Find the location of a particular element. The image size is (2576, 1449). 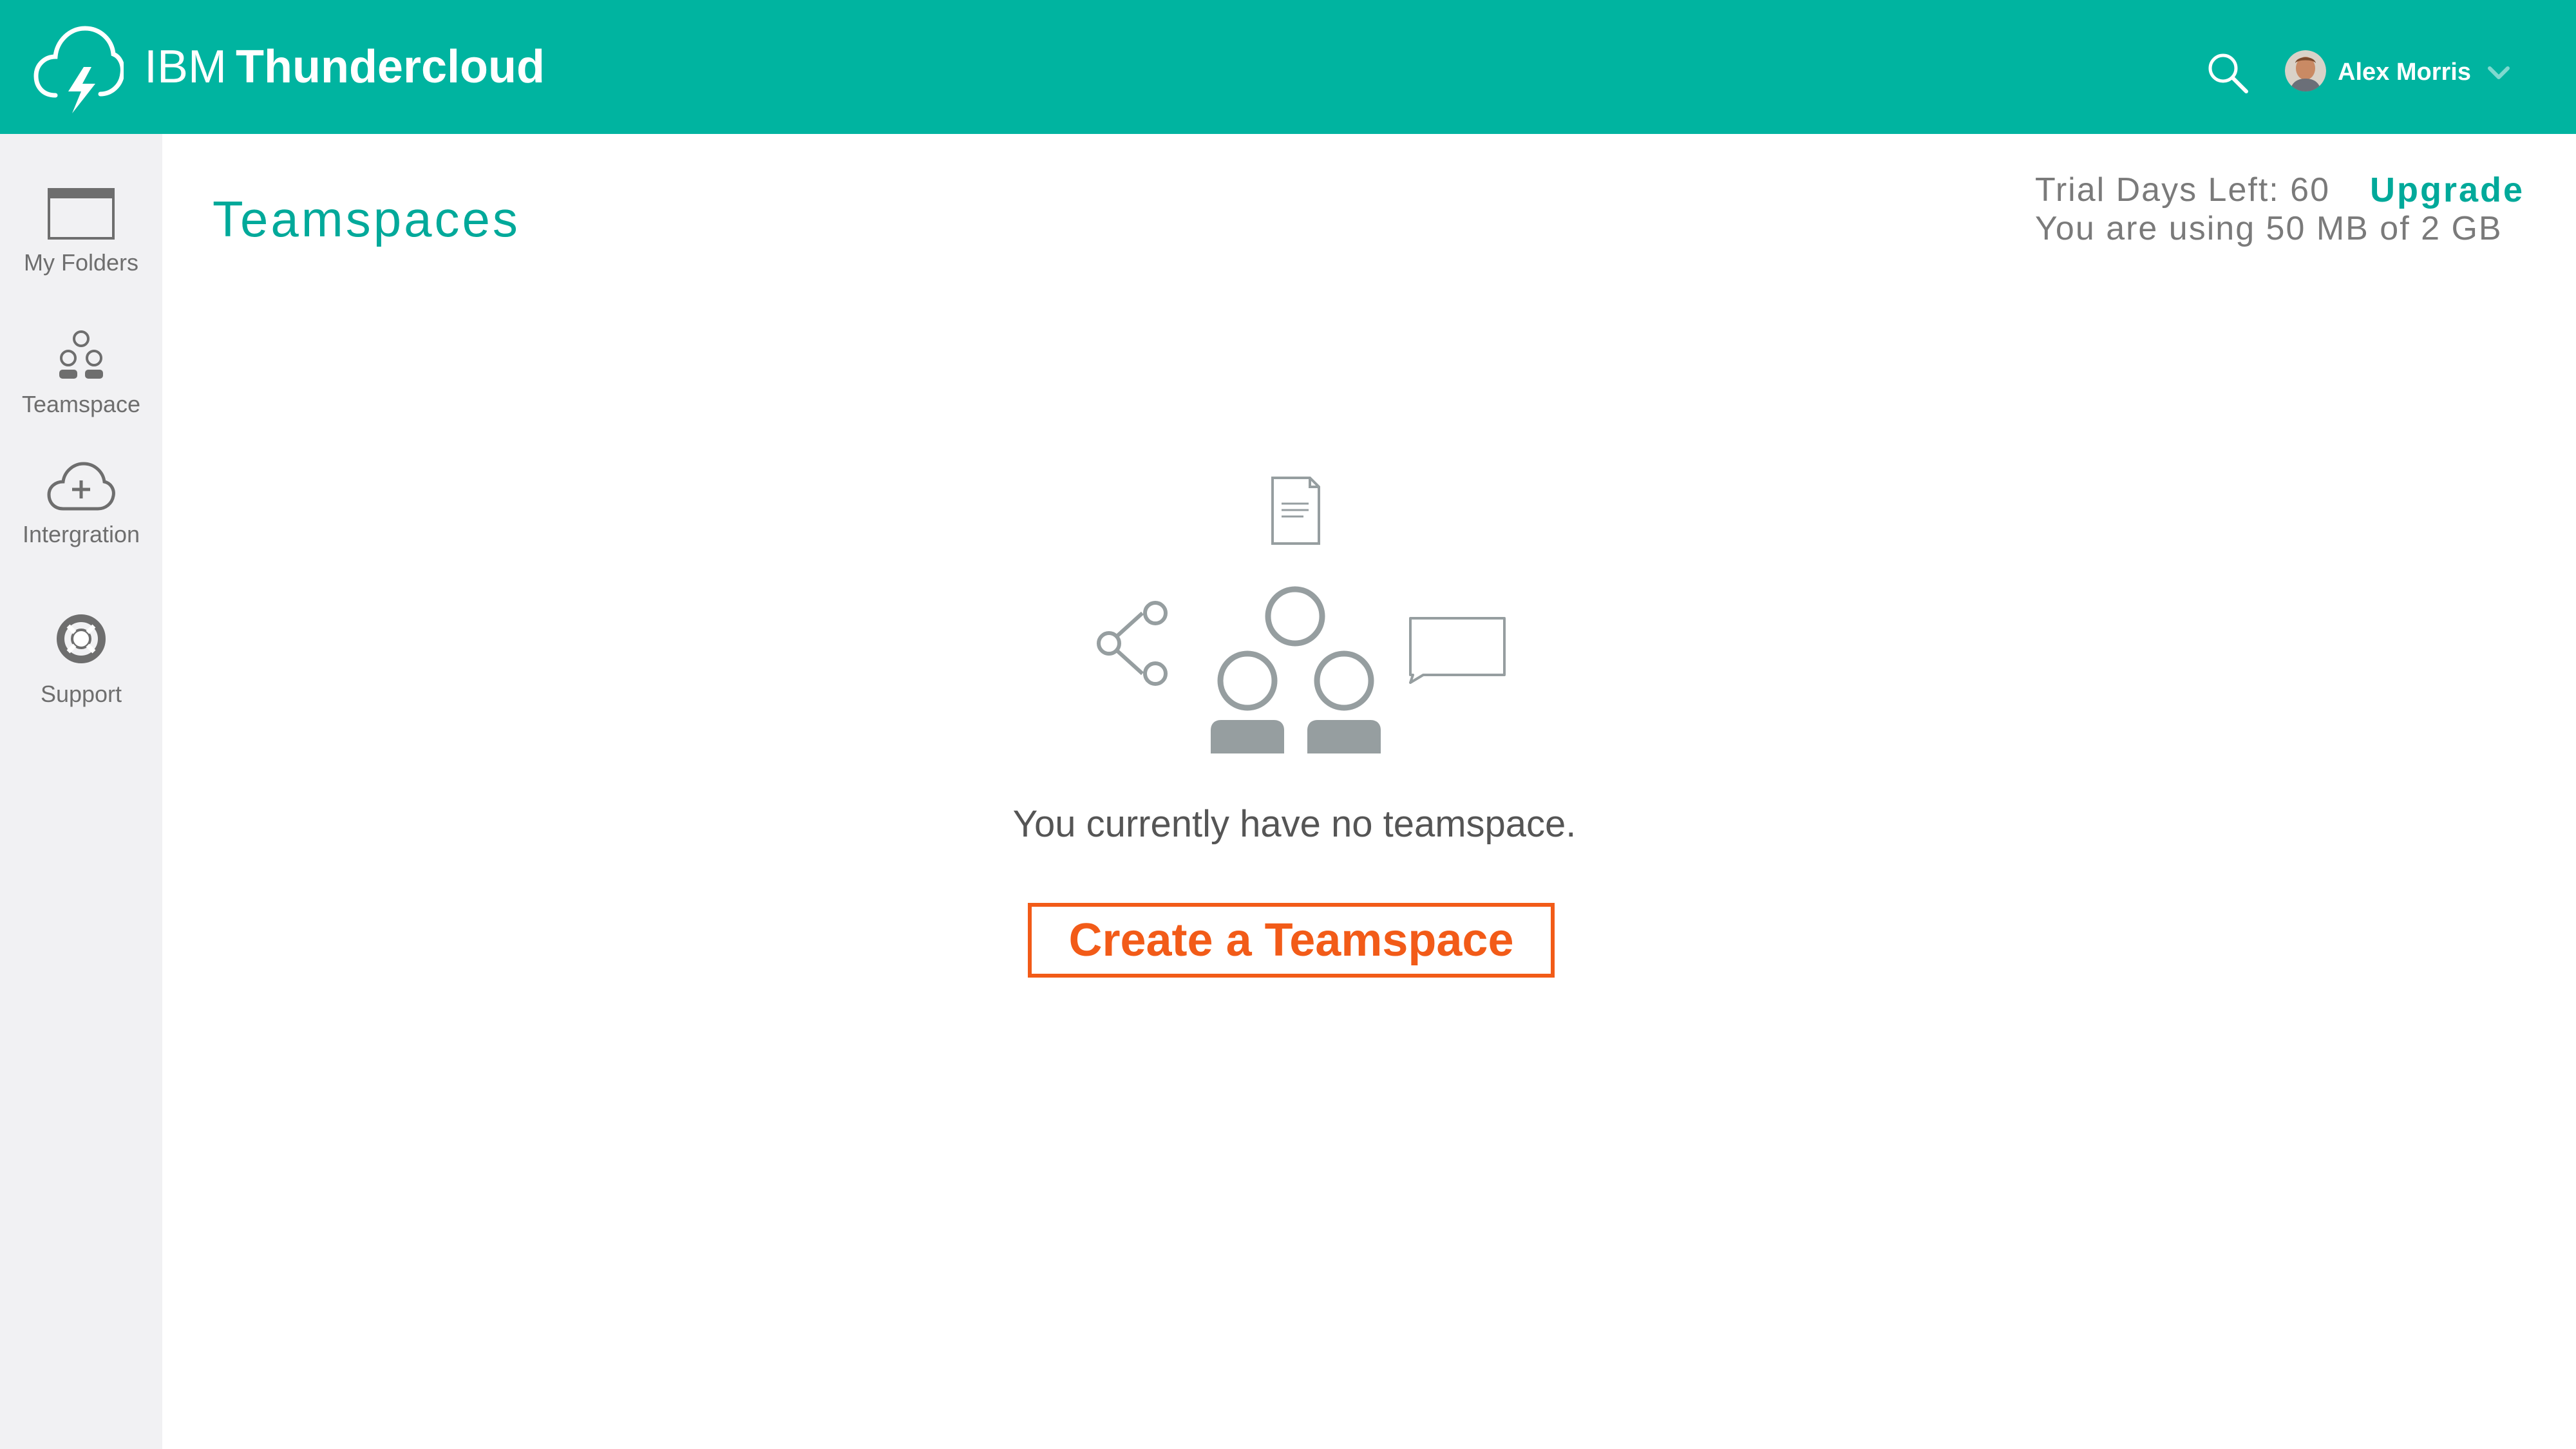

page-title: Teamspaces is located at coordinates (366, 219).